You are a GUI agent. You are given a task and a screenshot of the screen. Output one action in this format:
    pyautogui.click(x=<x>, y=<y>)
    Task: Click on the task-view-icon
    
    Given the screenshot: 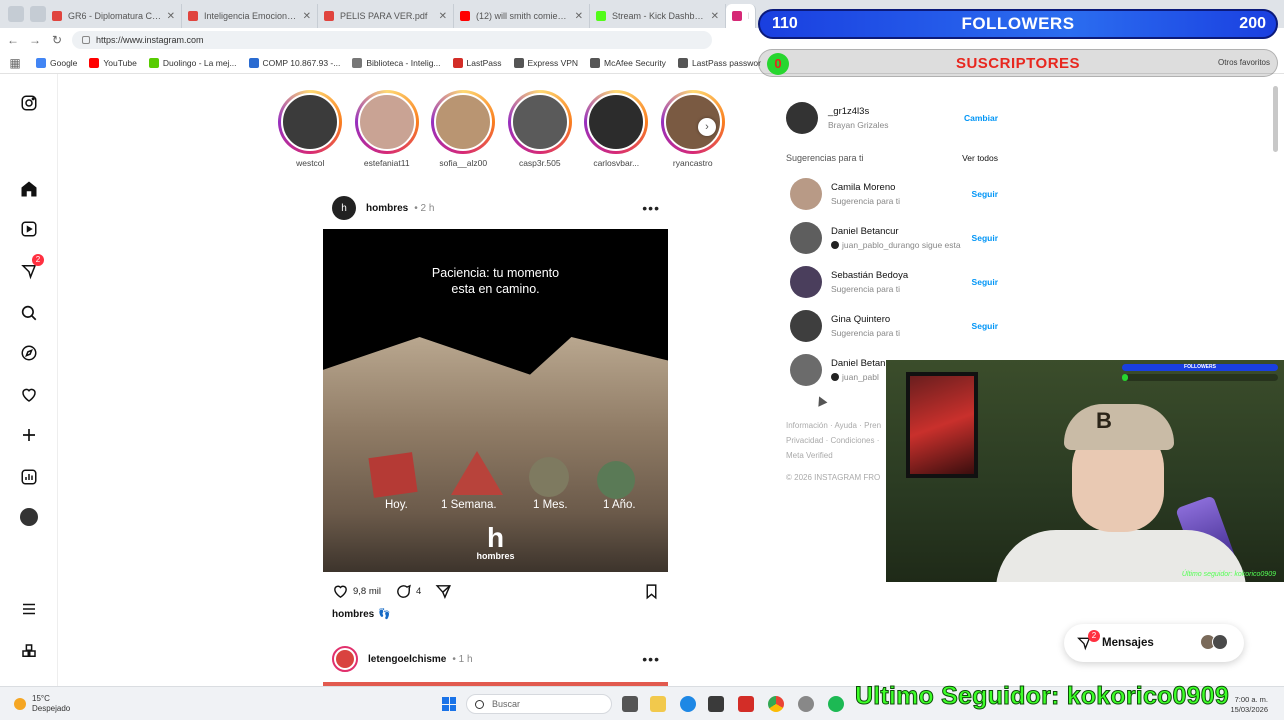 What is the action you would take?
    pyautogui.click(x=630, y=704)
    